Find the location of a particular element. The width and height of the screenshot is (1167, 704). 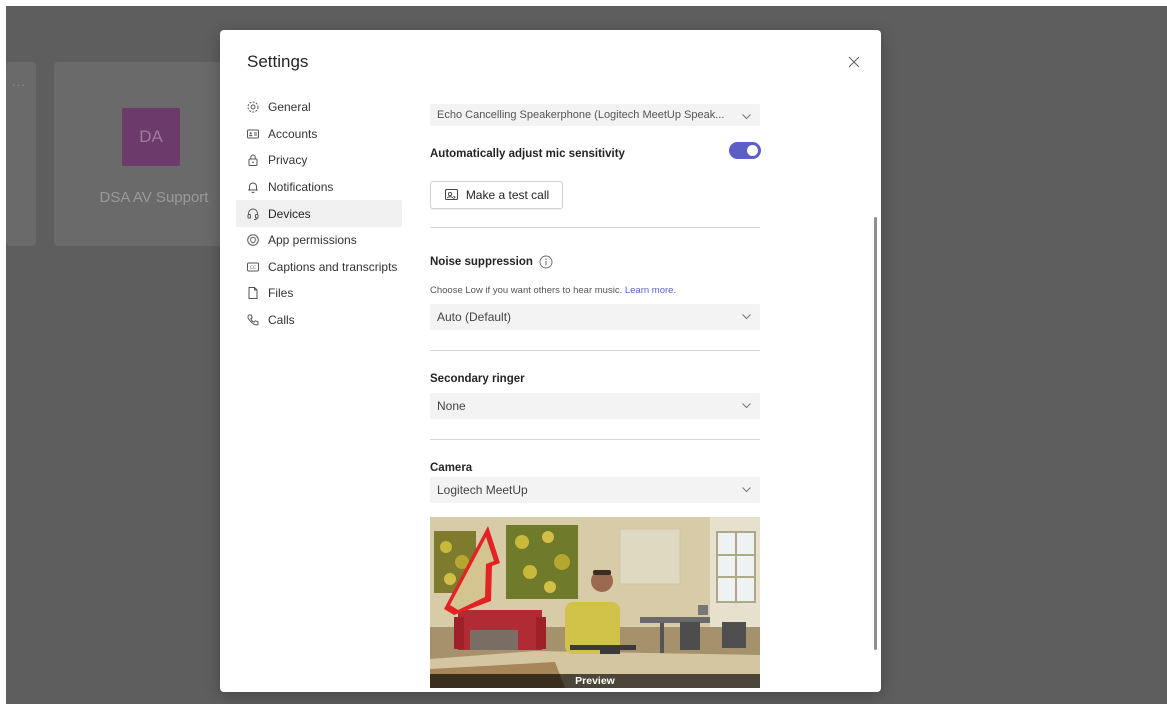

headset-icon is located at coordinates (253, 214).